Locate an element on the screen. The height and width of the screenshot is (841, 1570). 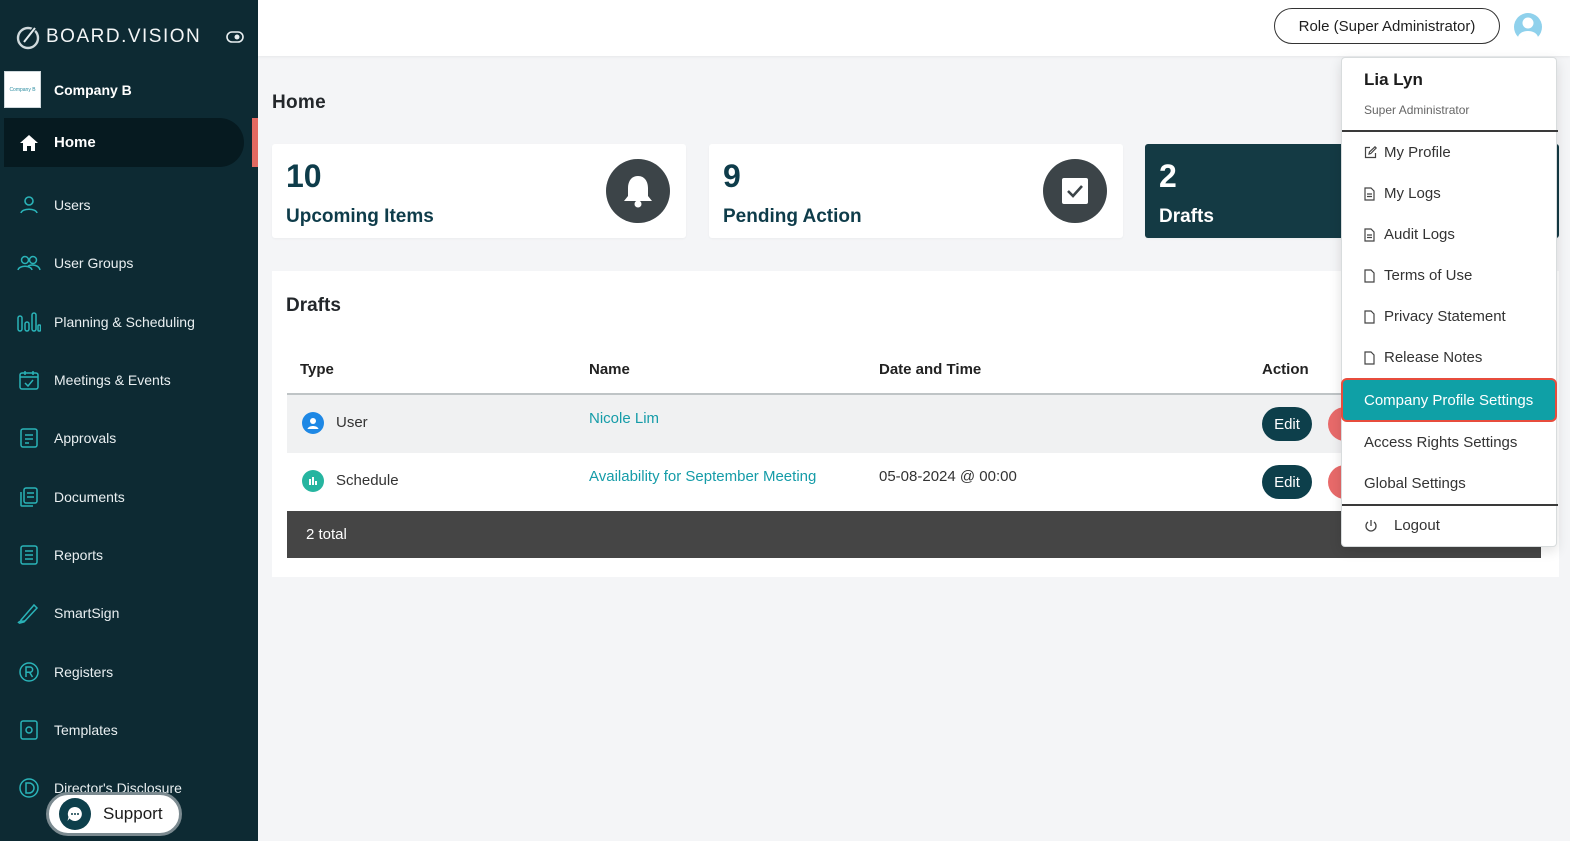
sidebar-item-label: Planning & Scheduling is located at coordinates (124, 321).